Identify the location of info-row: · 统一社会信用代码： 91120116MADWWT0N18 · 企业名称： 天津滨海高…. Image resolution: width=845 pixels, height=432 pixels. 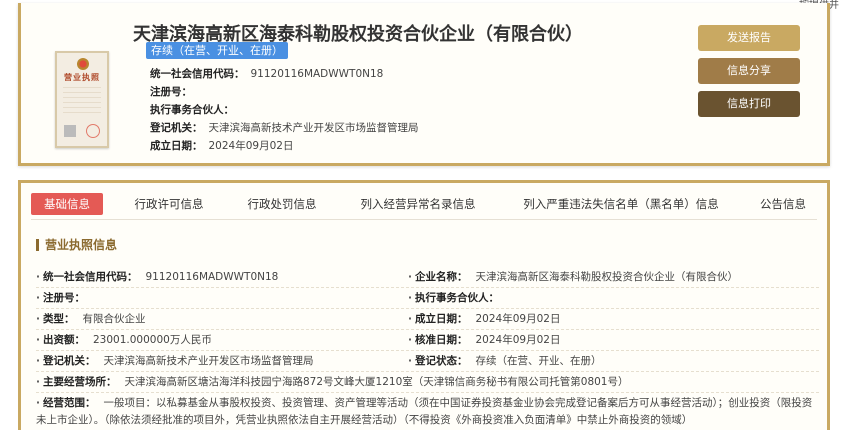
(427, 277).